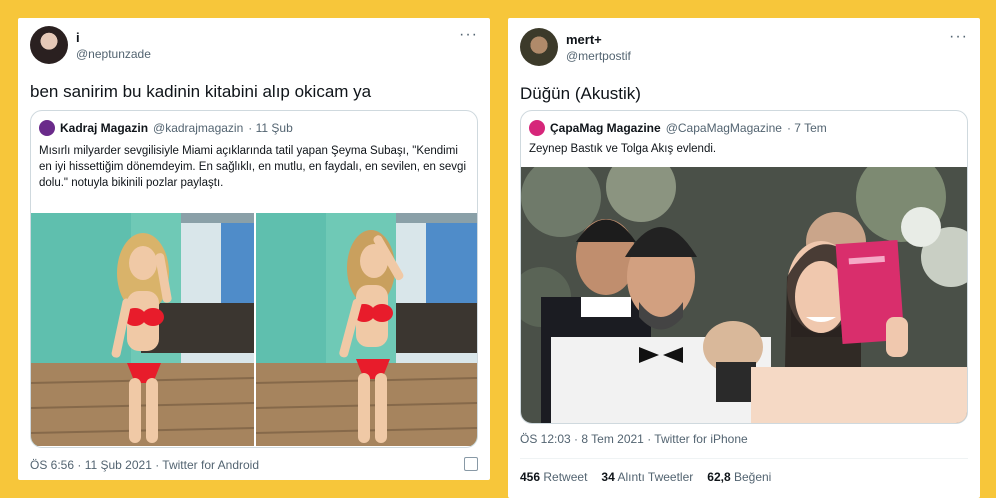 This screenshot has height=498, width=996. I want to click on stat-label: Beğeni, so click(752, 477).